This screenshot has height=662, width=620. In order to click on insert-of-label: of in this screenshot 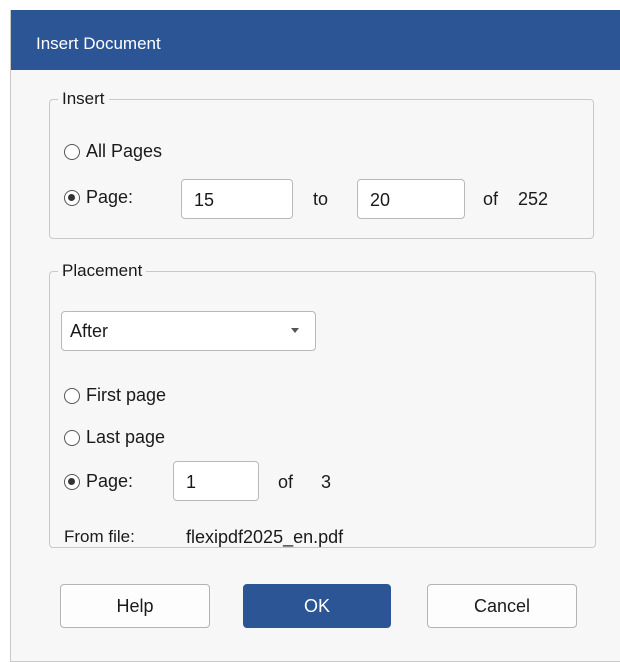, I will do `click(491, 199)`.